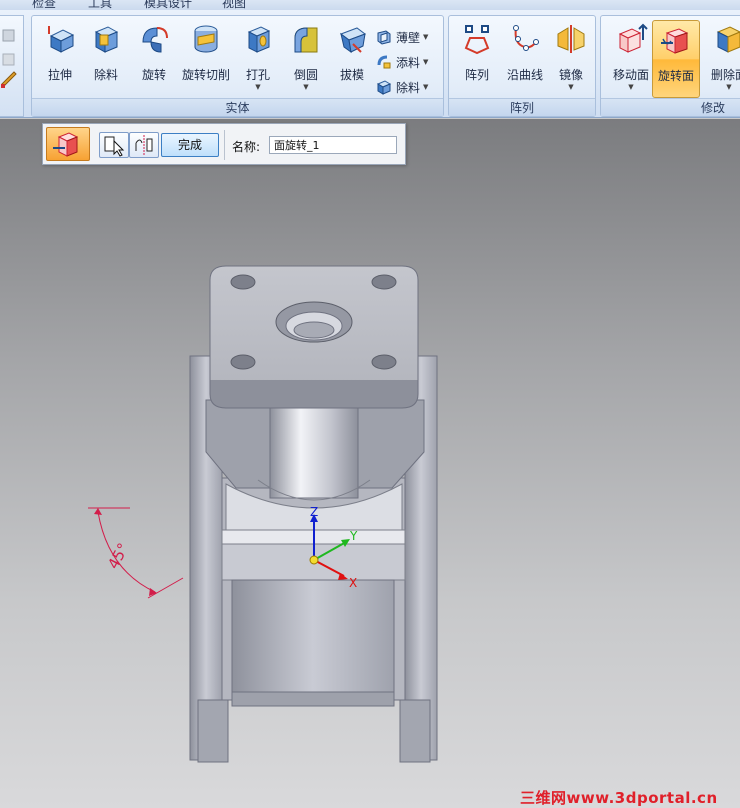  What do you see at coordinates (408, 87) in the screenshot?
I see `remove-material-label: 除料` at bounding box center [408, 87].